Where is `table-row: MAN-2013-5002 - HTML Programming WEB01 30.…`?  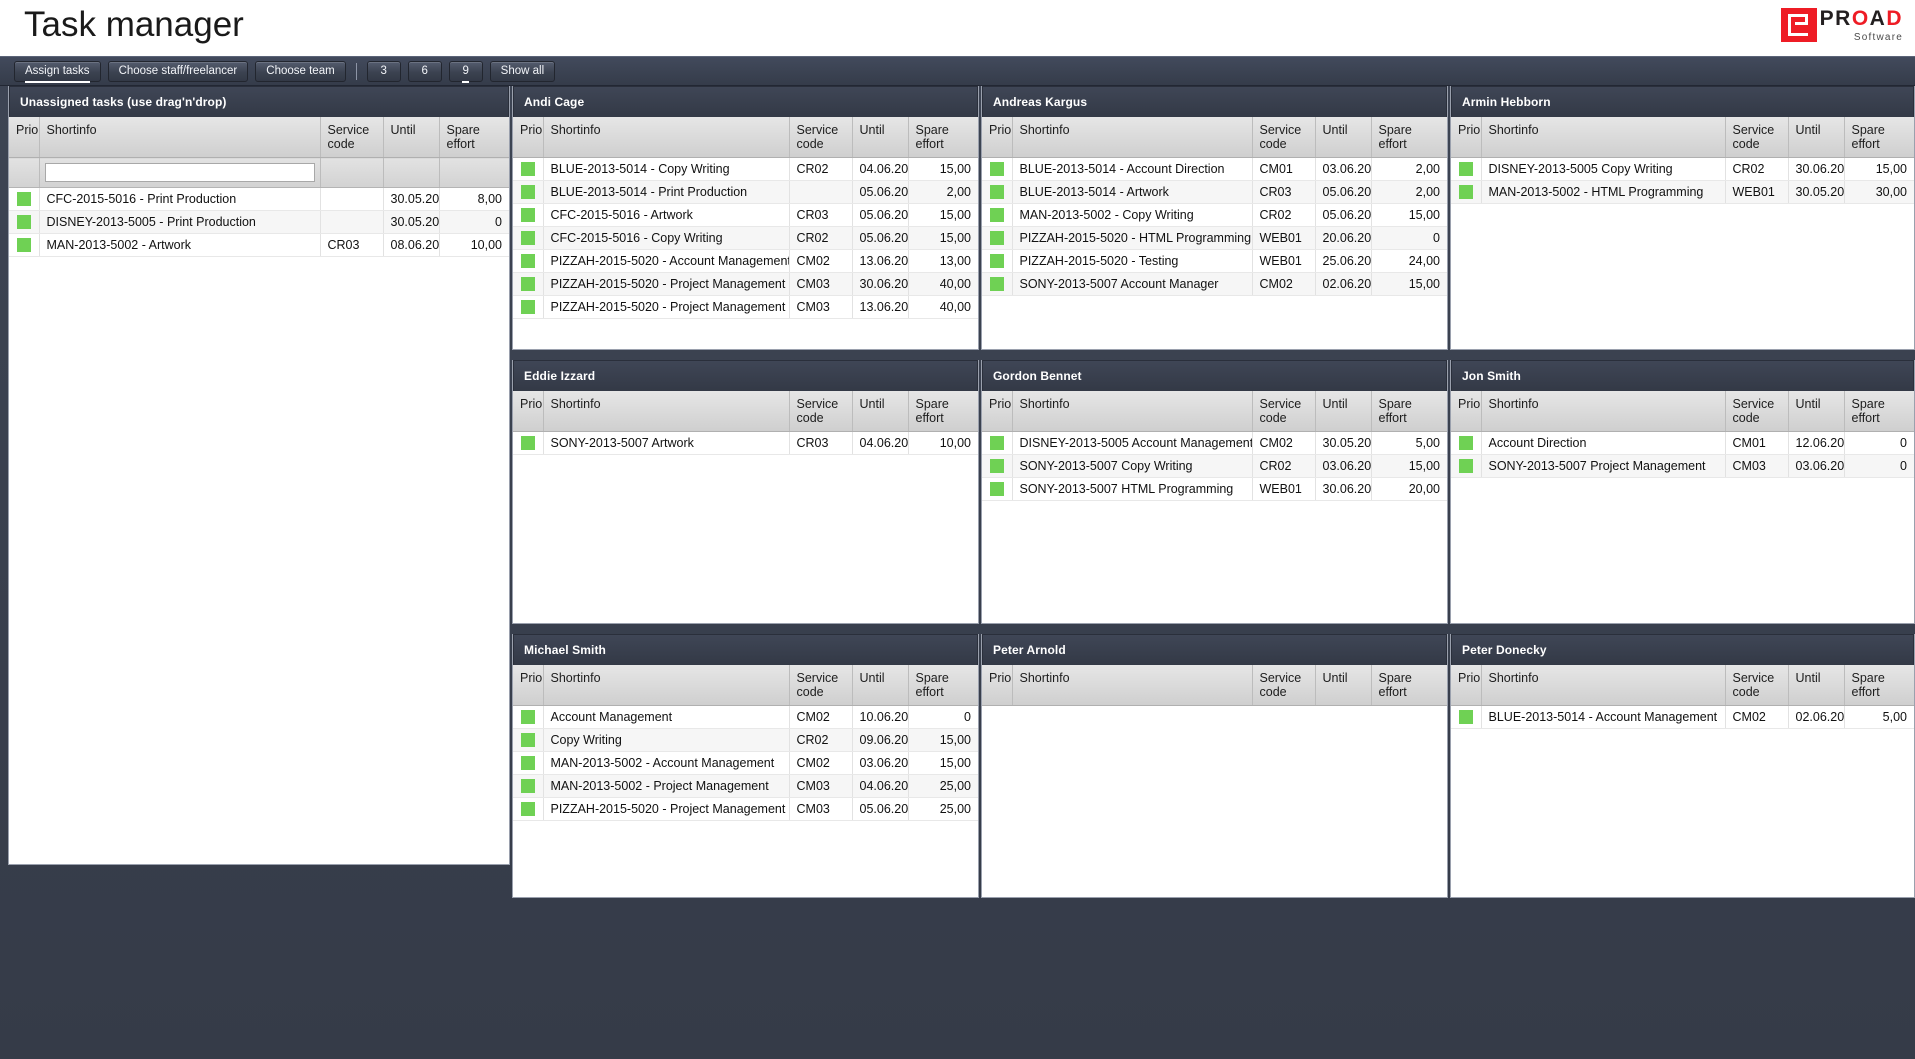
table-row: MAN-2013-5002 - HTML Programming WEB01 30.… is located at coordinates (1682, 192).